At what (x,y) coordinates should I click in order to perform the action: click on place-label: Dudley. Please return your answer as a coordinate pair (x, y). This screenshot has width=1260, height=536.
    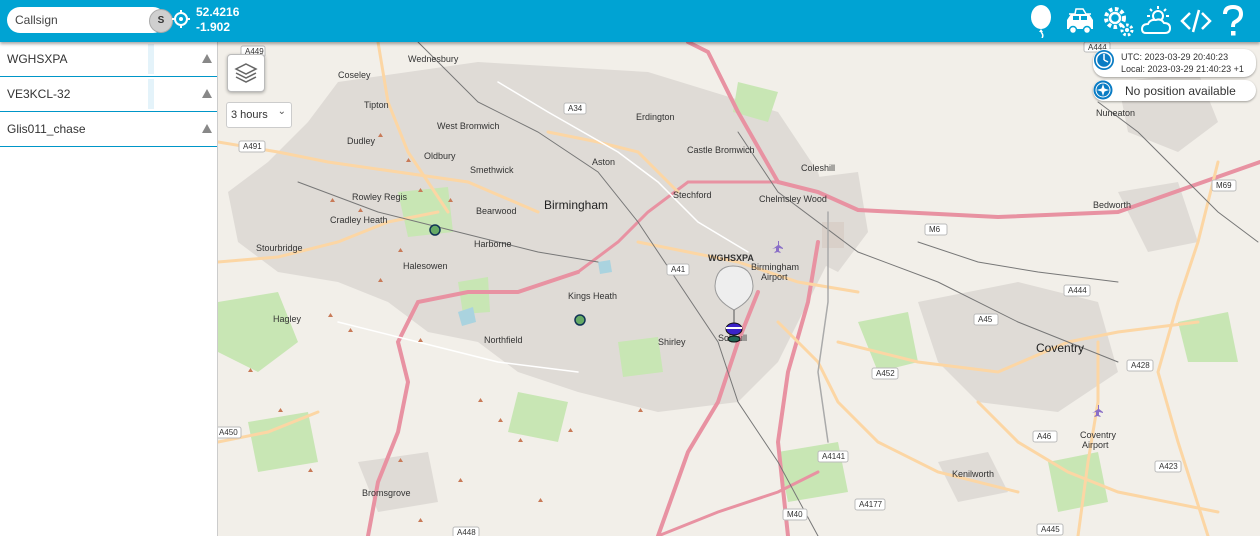
    Looking at the image, I should click on (361, 141).